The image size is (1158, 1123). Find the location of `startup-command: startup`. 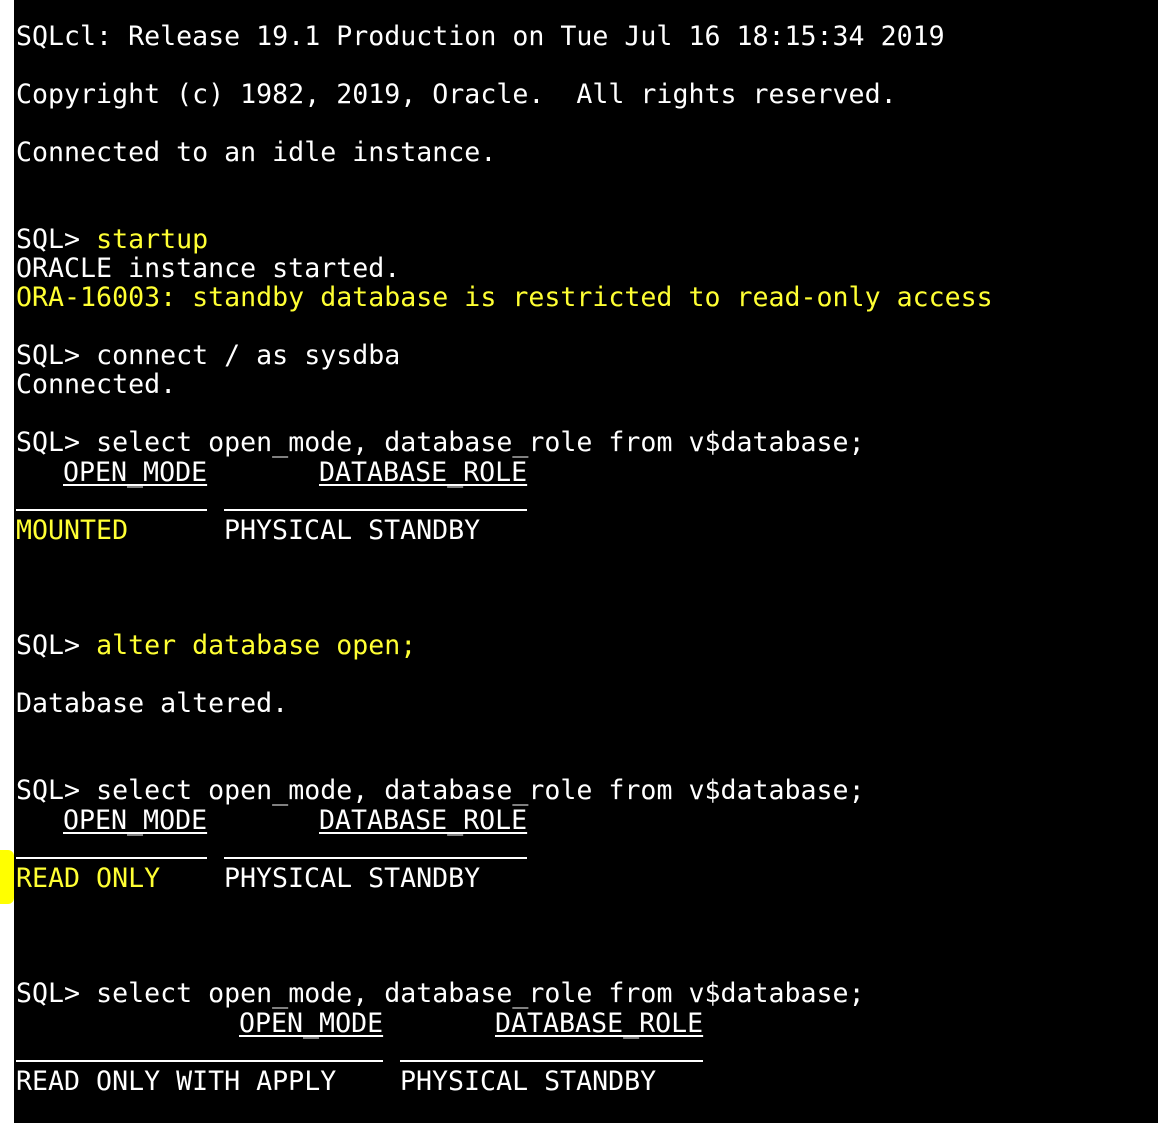

startup-command: startup is located at coordinates (152, 239).